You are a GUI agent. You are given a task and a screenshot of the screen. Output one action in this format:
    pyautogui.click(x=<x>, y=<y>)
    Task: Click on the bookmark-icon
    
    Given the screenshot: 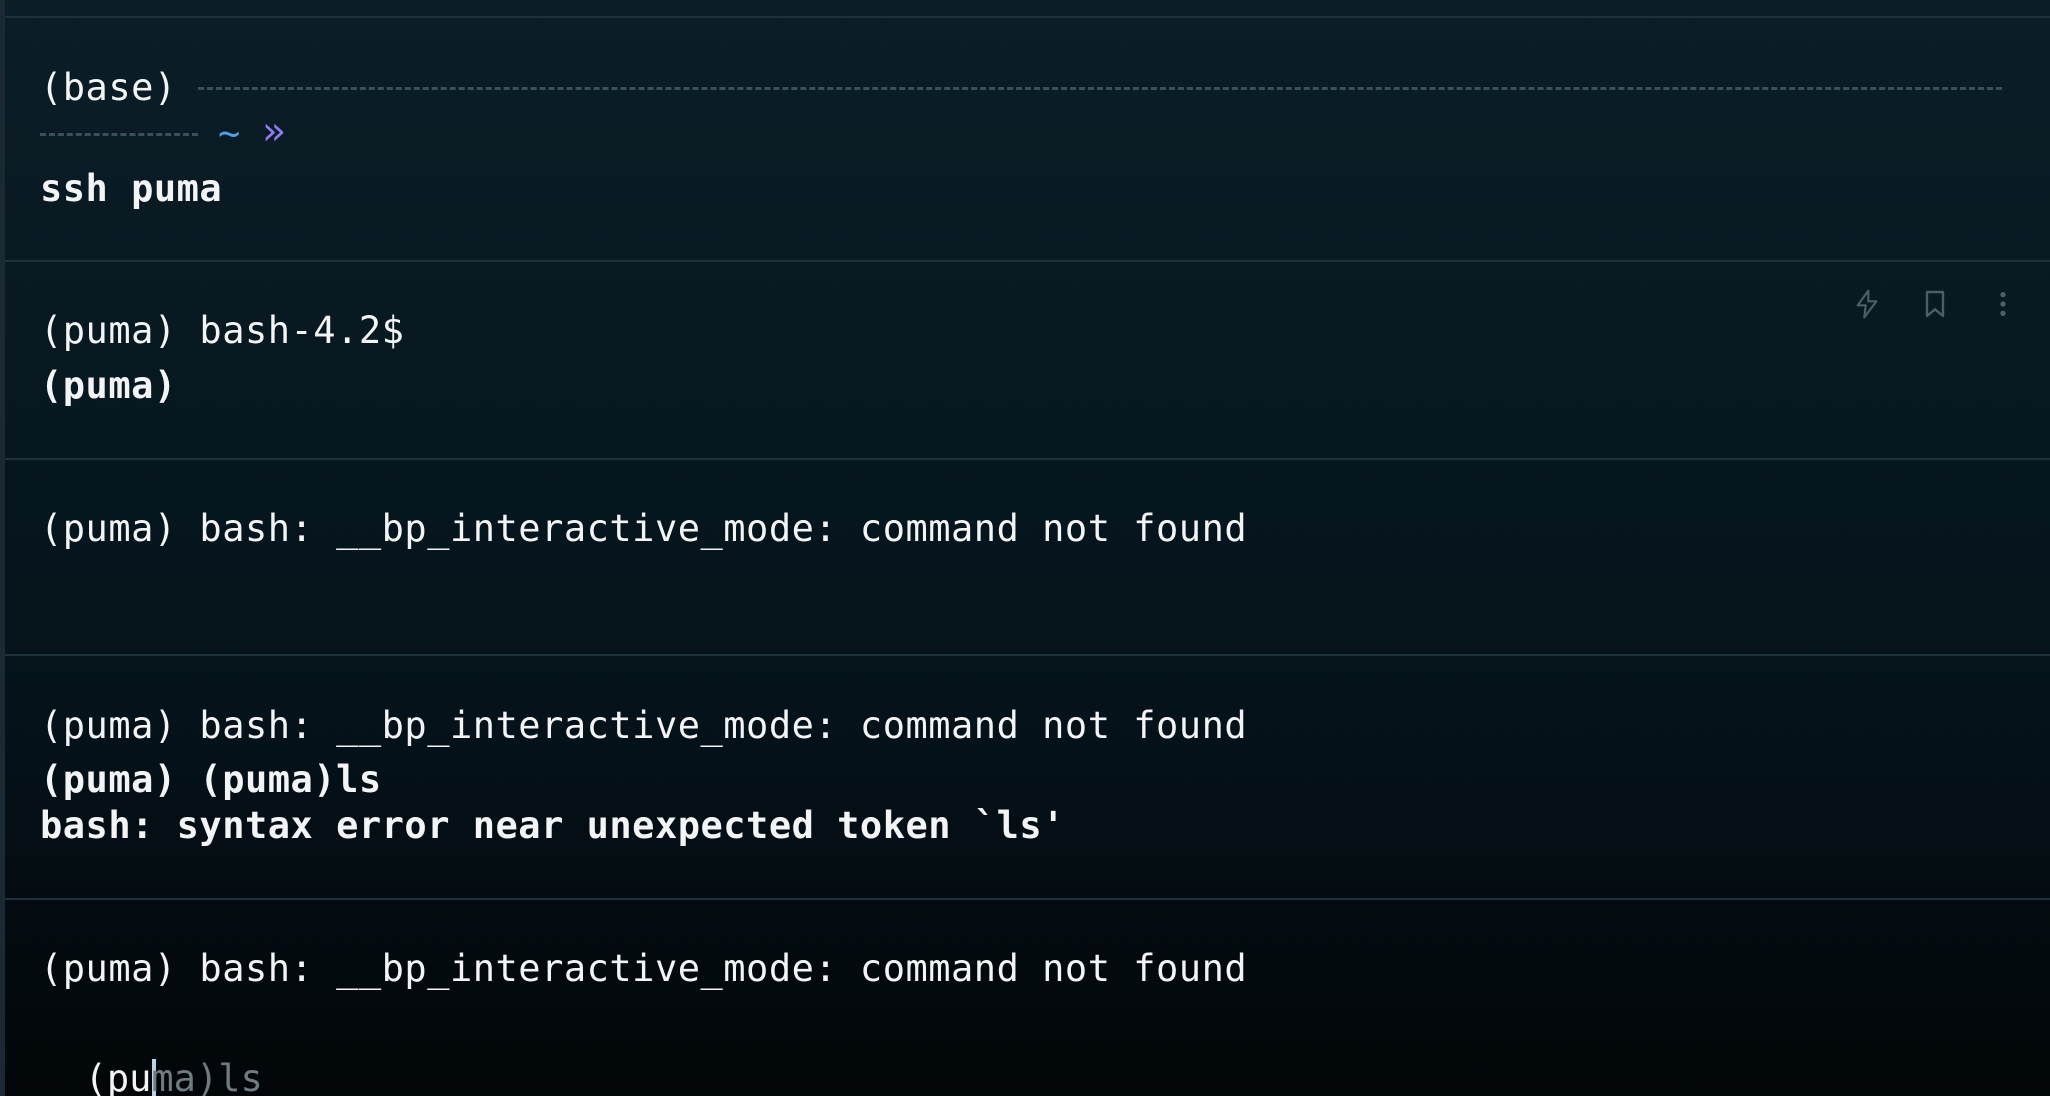 What is the action you would take?
    pyautogui.click(x=1935, y=304)
    